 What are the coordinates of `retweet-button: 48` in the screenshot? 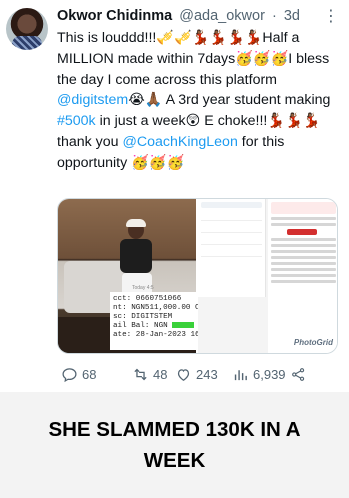 It's located at (149, 374).